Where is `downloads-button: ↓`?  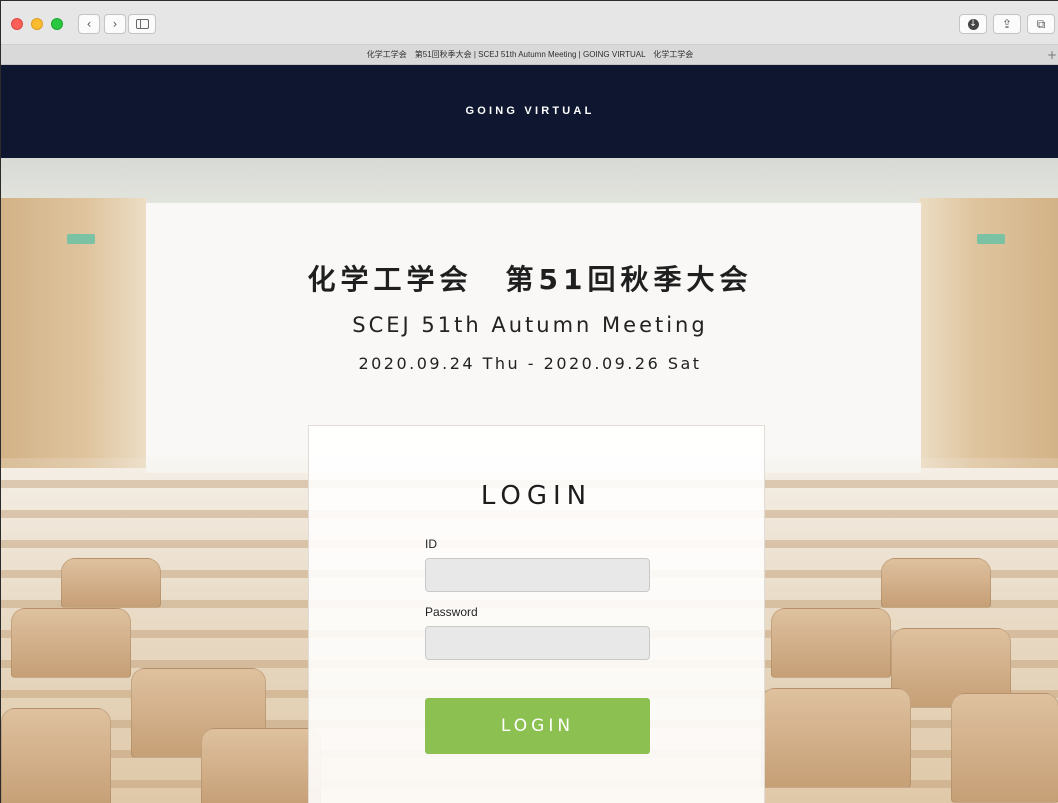
downloads-button: ↓ is located at coordinates (973, 24).